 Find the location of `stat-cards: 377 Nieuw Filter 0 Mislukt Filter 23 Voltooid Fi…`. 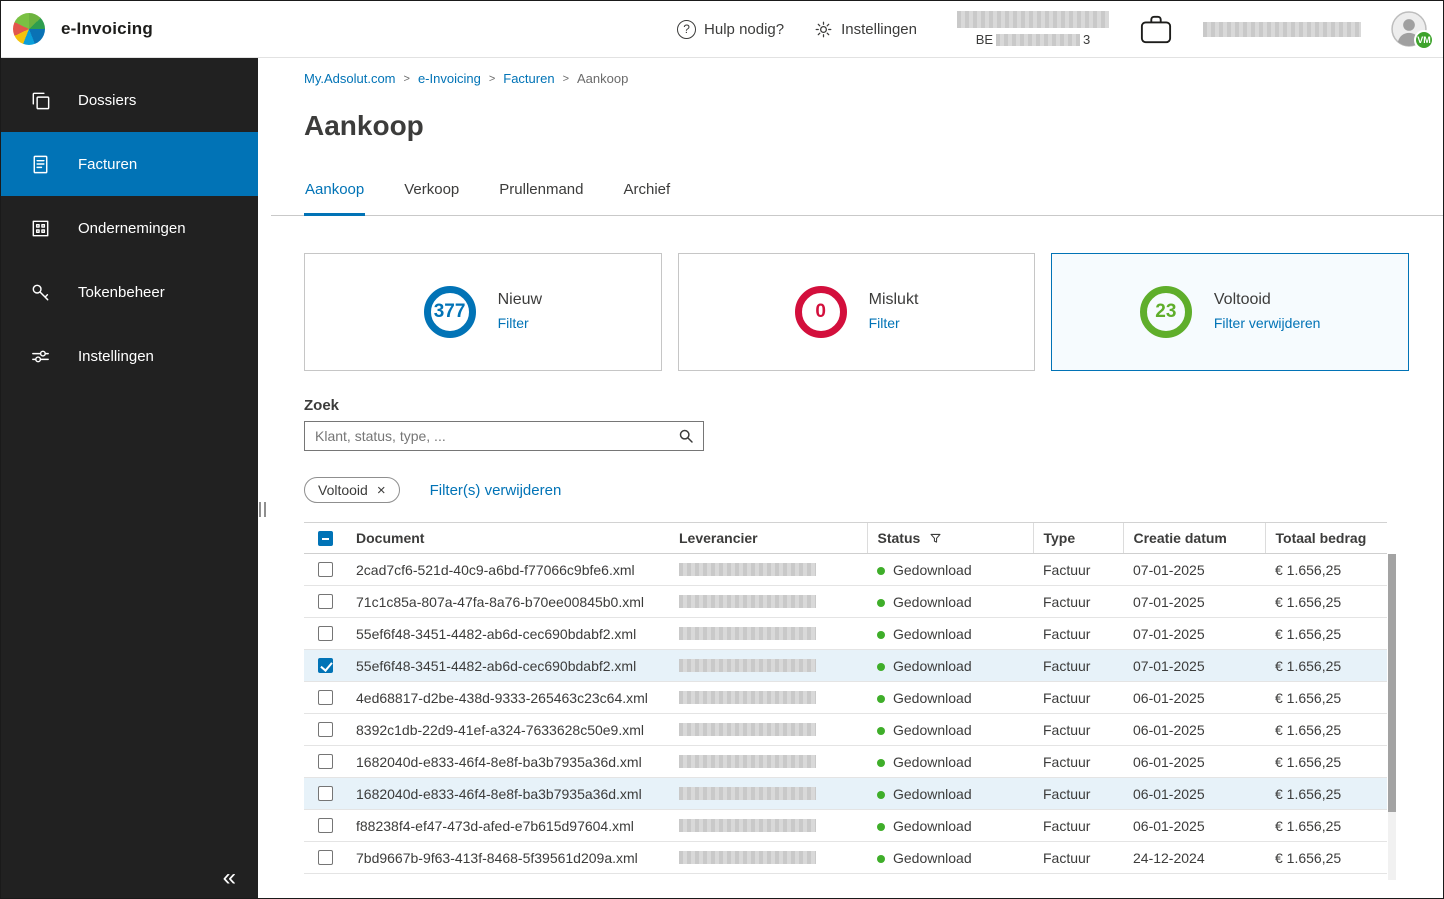

stat-cards: 377 Nieuw Filter 0 Mislukt Filter 23 Voltooid Fi… is located at coordinates (857, 312).